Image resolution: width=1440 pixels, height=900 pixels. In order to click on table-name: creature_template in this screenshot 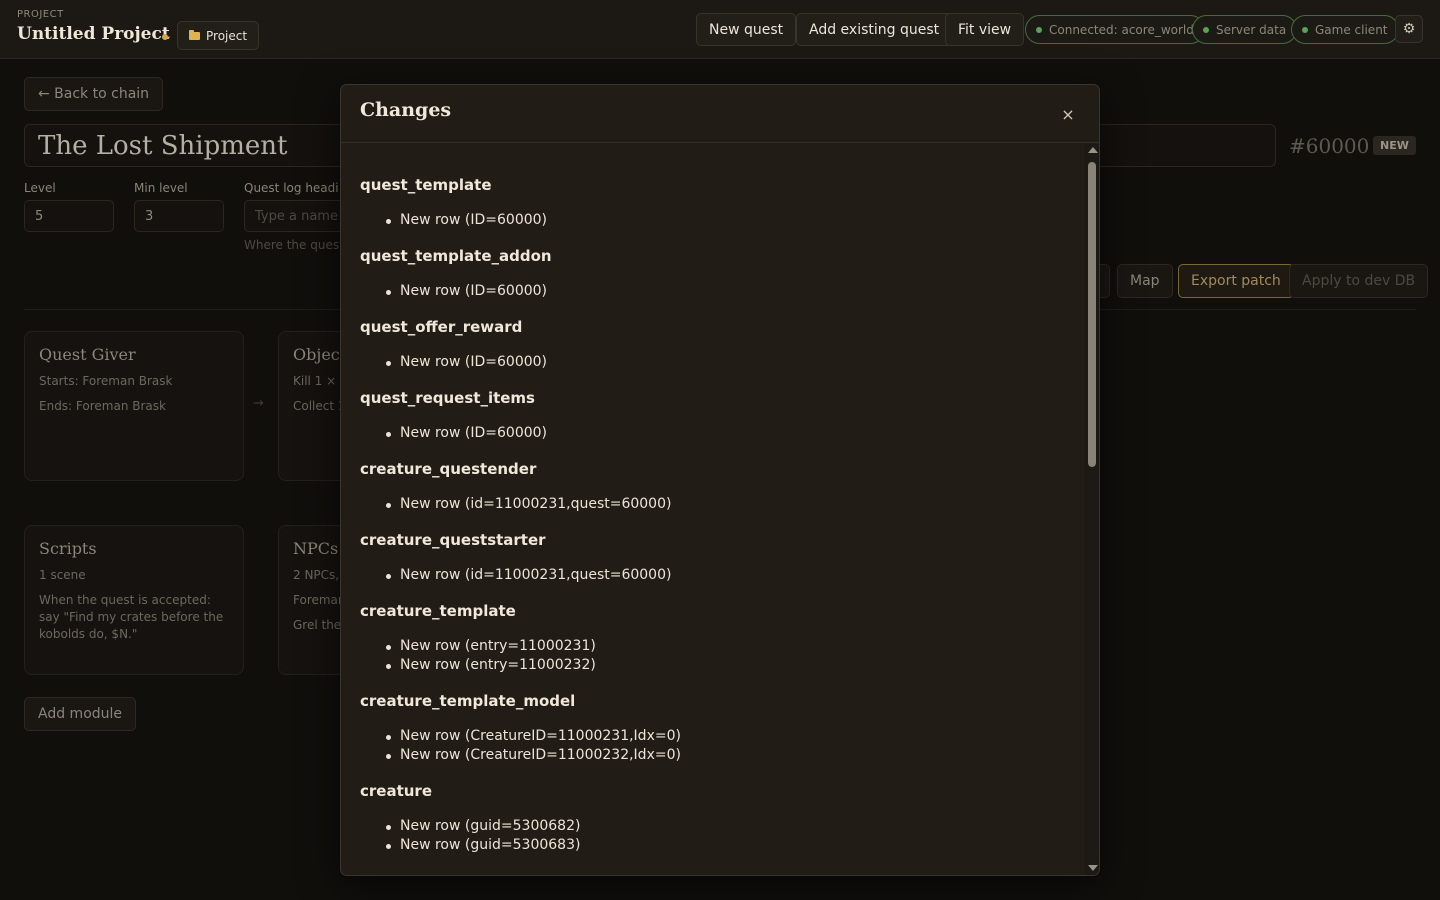, I will do `click(438, 611)`.